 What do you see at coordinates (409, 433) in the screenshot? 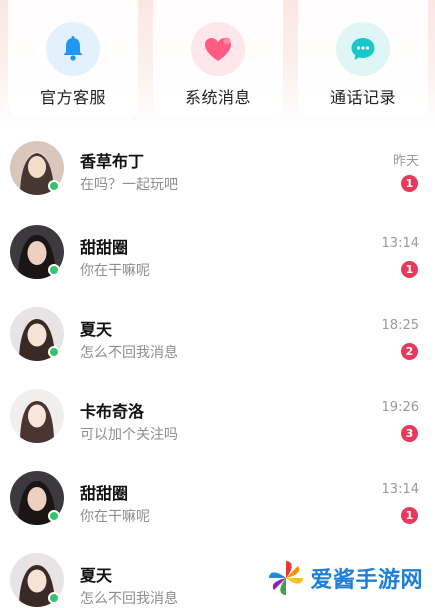
I see `unread-badge: 3` at bounding box center [409, 433].